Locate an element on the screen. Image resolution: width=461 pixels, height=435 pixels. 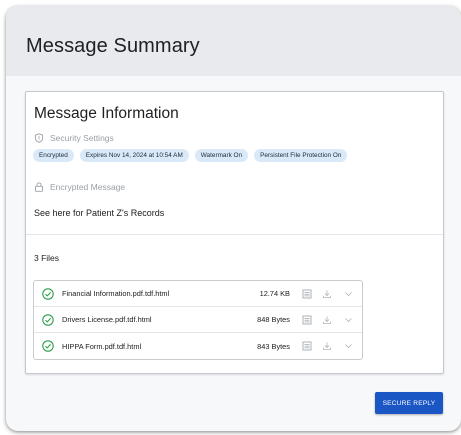
file-size: 12.74 KB is located at coordinates (274, 293).